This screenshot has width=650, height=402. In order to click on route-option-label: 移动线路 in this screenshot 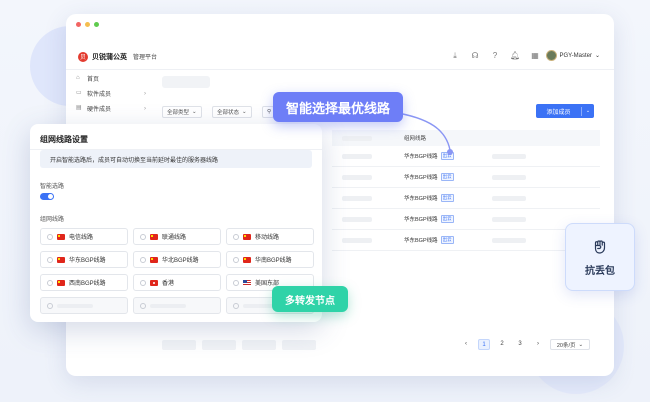, I will do `click(267, 238)`.